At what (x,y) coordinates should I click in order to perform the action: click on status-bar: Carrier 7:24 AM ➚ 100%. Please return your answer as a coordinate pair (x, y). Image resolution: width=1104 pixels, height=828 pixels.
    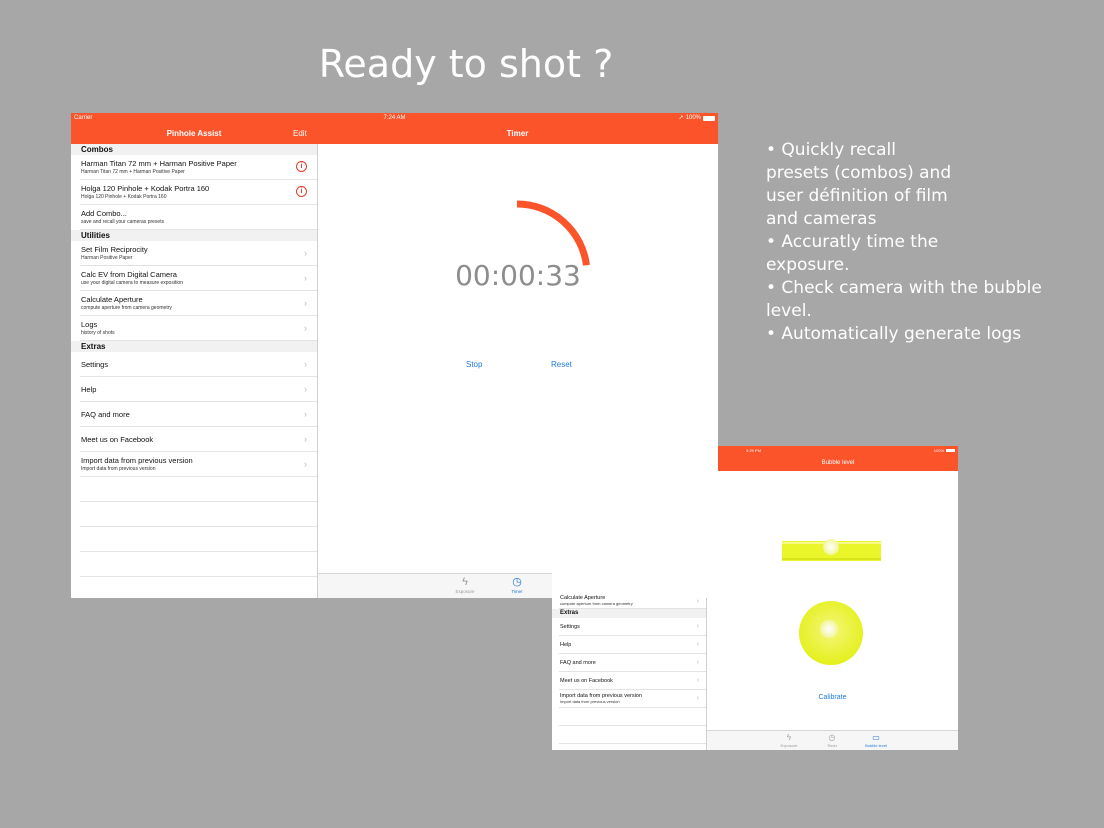
    Looking at the image, I should click on (394, 118).